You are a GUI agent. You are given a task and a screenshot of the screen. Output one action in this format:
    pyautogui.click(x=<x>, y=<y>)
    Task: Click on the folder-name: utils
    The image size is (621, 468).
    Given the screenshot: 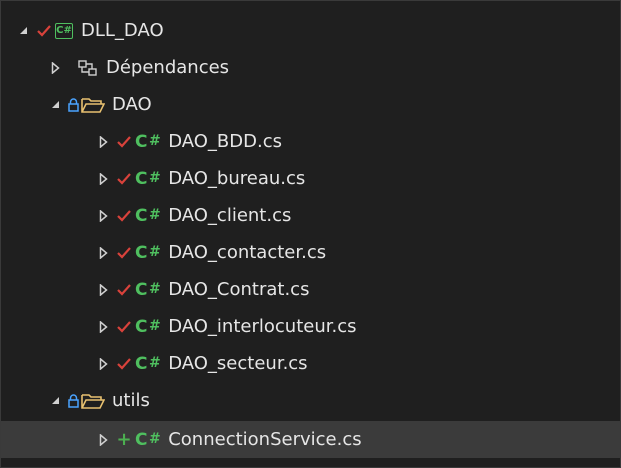 What is the action you would take?
    pyautogui.click(x=131, y=400)
    